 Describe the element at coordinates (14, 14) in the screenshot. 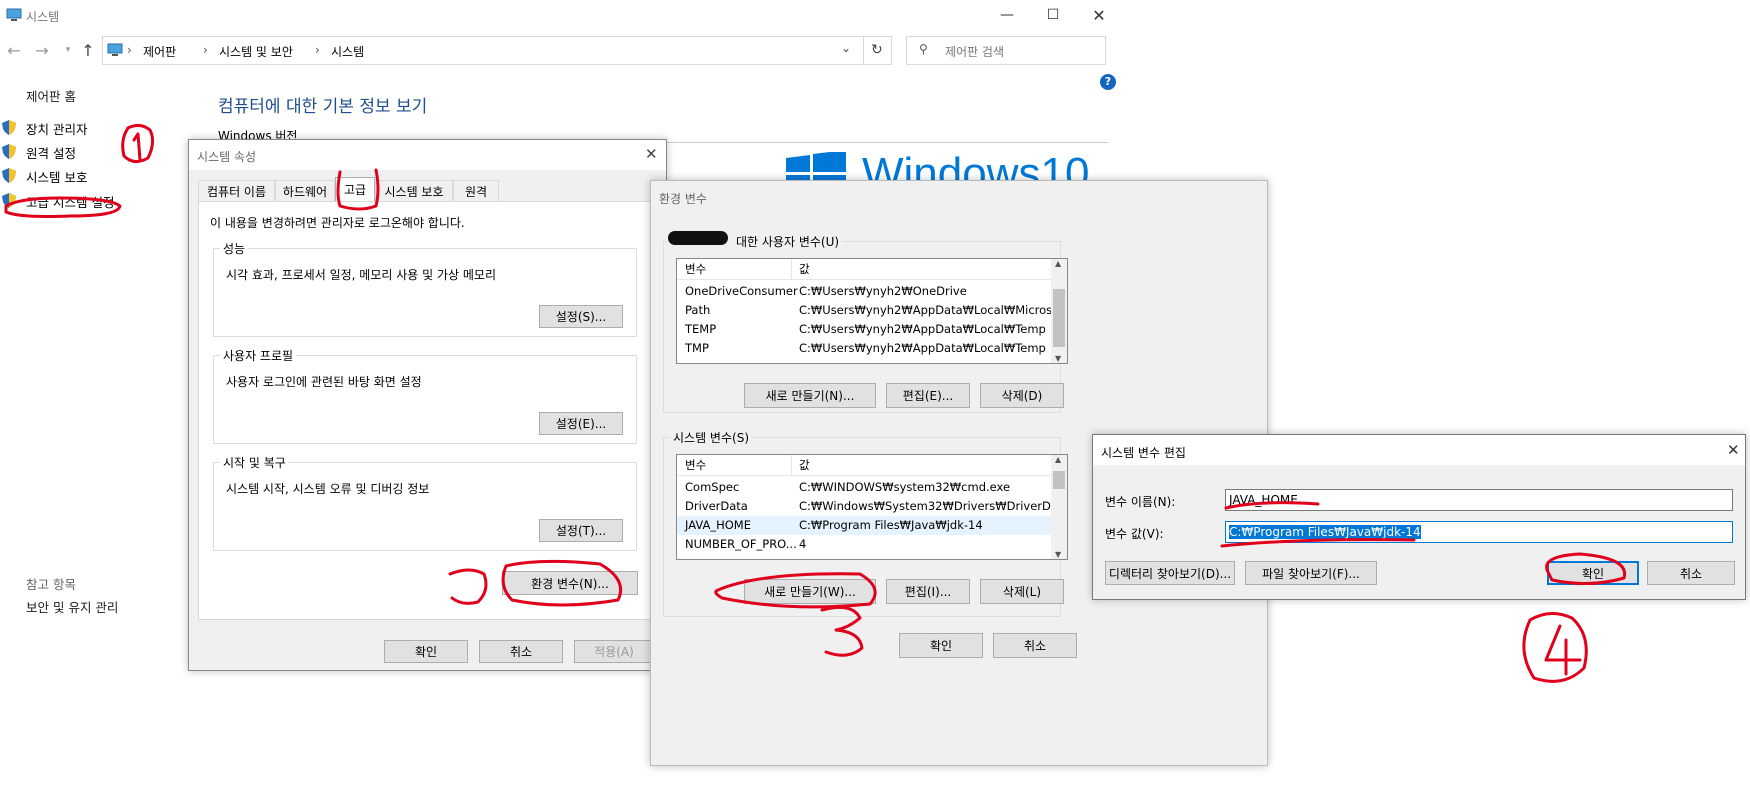

I see `computer-icon` at that location.